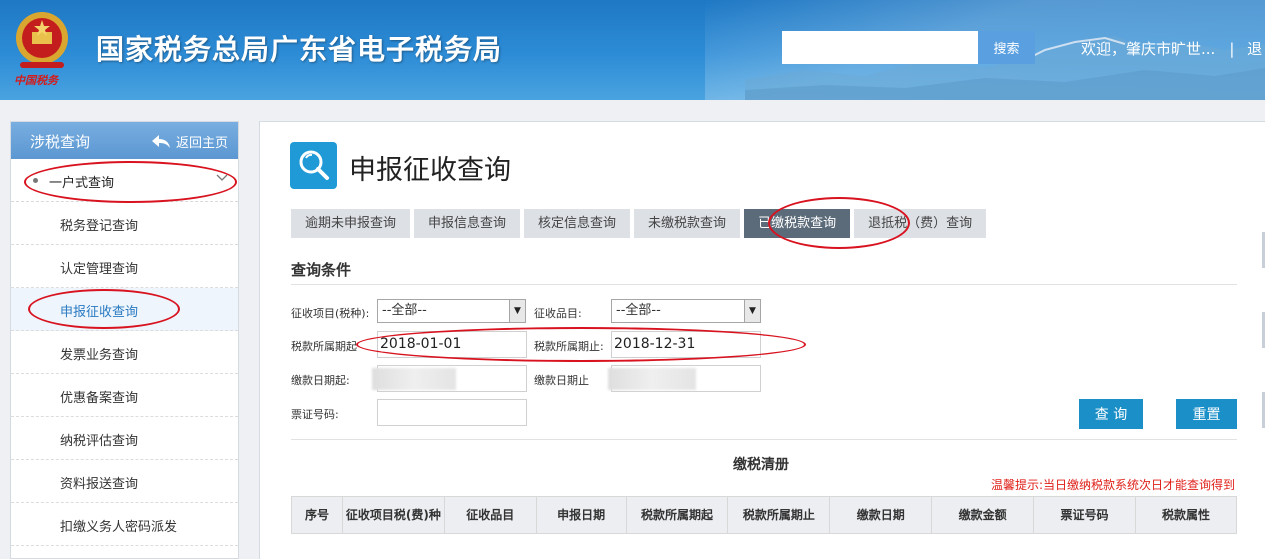 This screenshot has height=559, width=1265. What do you see at coordinates (452, 344) in the screenshot?
I see `period-start-input: 2018-01-01` at bounding box center [452, 344].